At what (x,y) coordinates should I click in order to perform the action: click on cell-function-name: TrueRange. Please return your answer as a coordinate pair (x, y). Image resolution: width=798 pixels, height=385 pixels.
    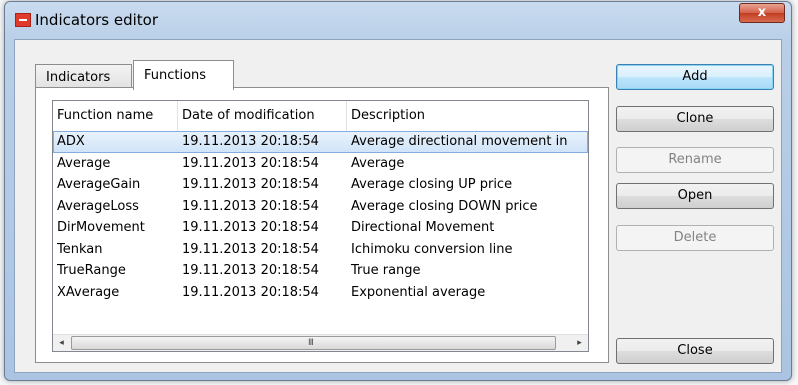
    Looking at the image, I should click on (91, 270).